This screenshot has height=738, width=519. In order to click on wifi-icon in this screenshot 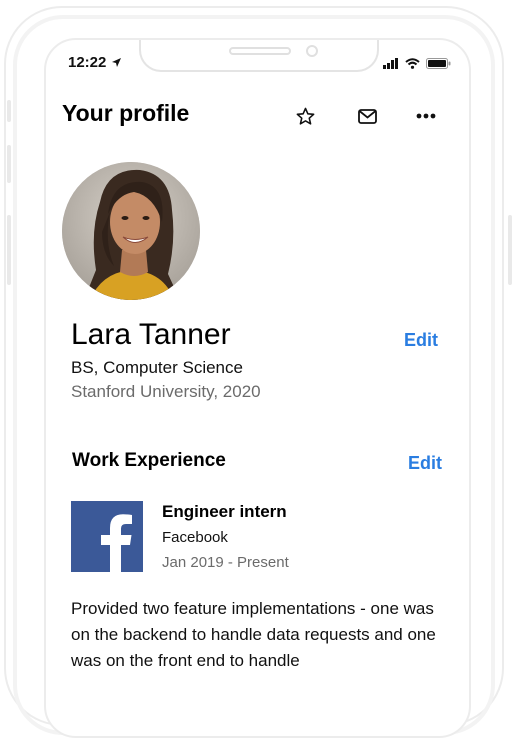, I will do `click(412, 65)`.